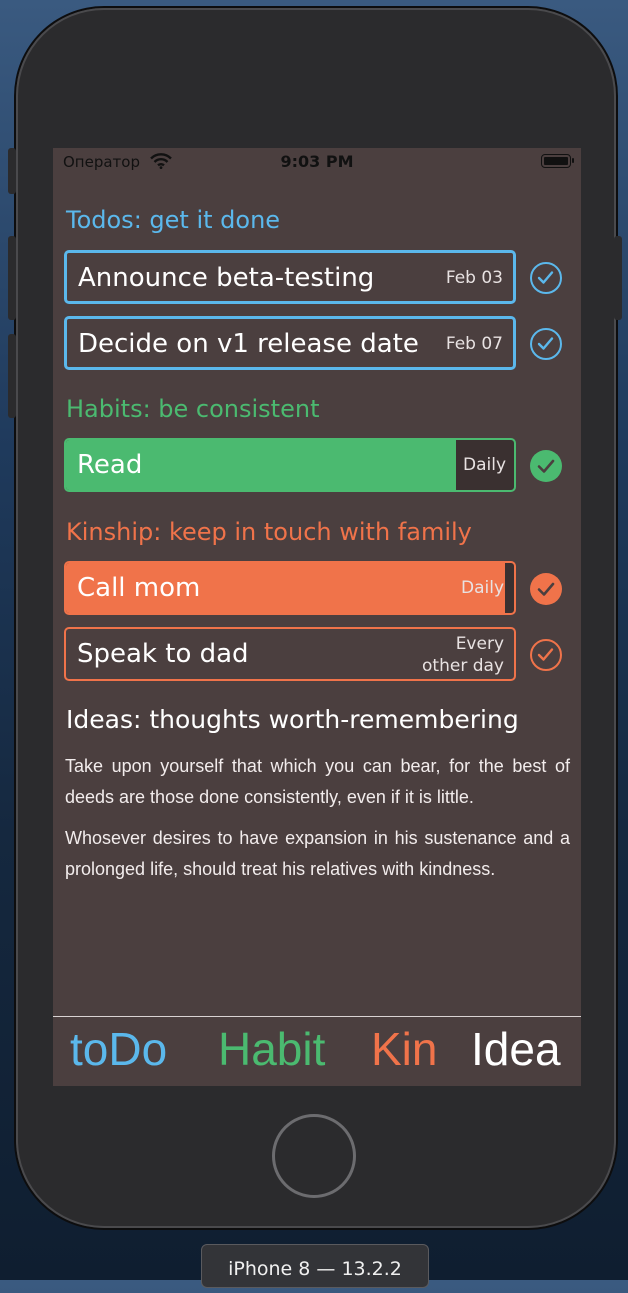 Image resolution: width=628 pixels, height=1293 pixels. What do you see at coordinates (463, 655) in the screenshot?
I see `kin-frequency: Every other day` at bounding box center [463, 655].